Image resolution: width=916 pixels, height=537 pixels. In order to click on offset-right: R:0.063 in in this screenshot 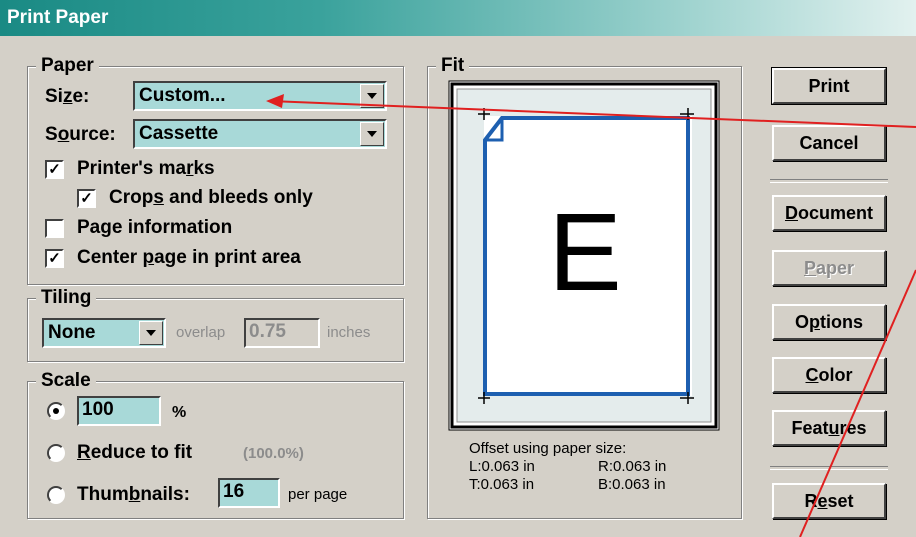, I will do `click(632, 466)`.